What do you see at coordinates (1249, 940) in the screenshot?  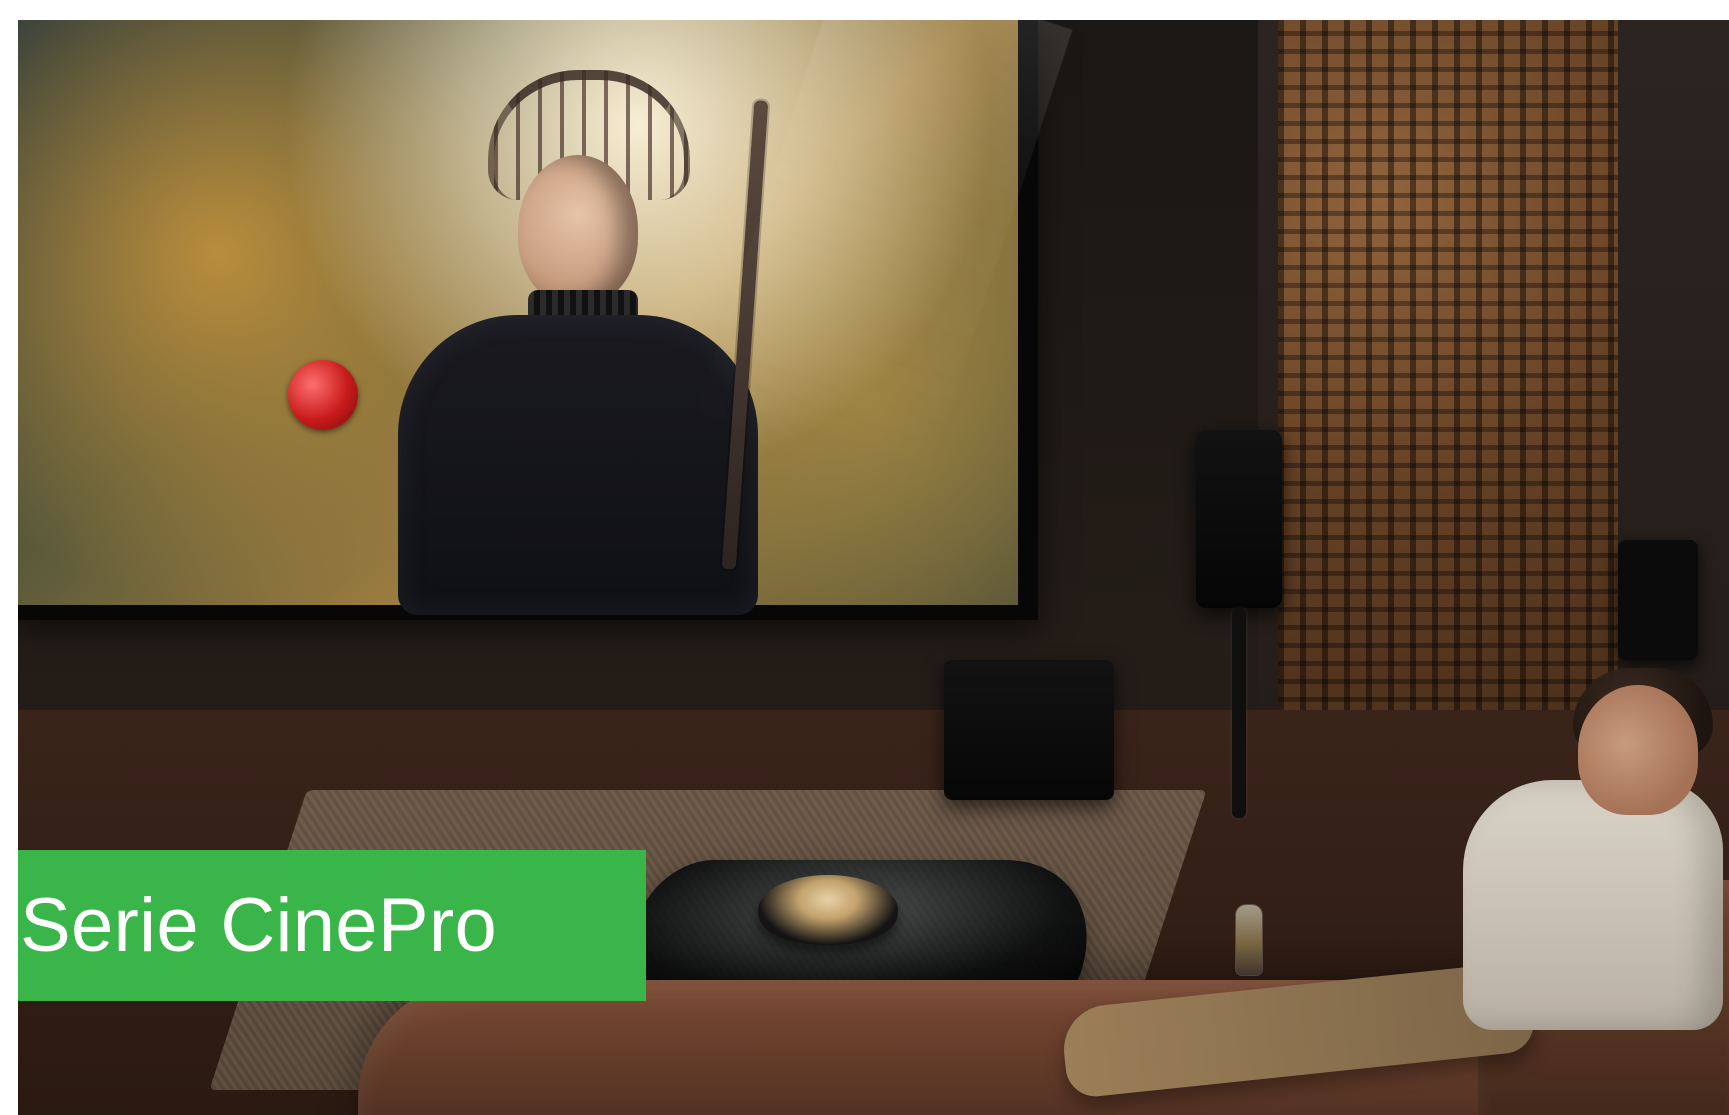 I see `champagne-glass` at bounding box center [1249, 940].